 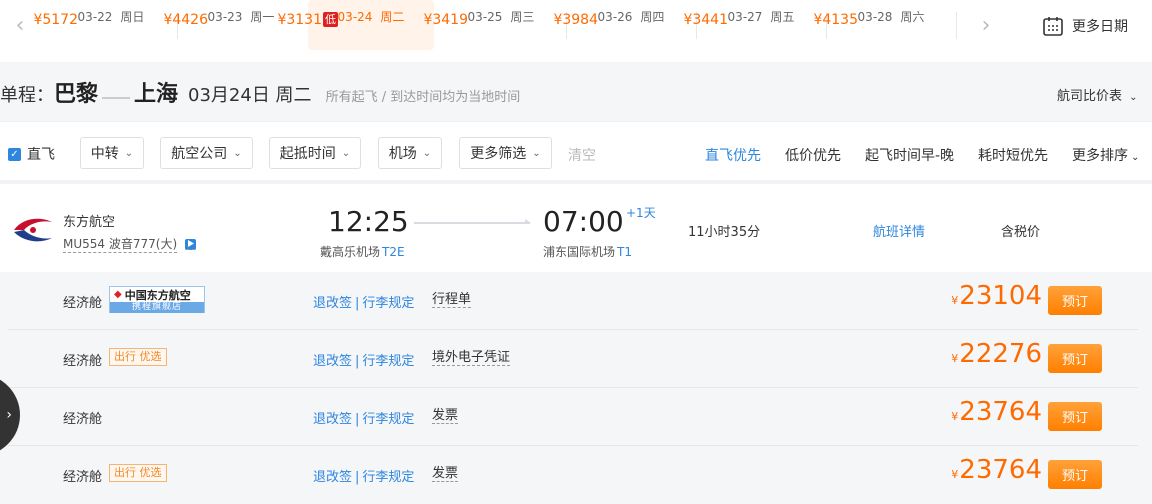 I want to click on weekday-label: 周五, so click(x=782, y=17).